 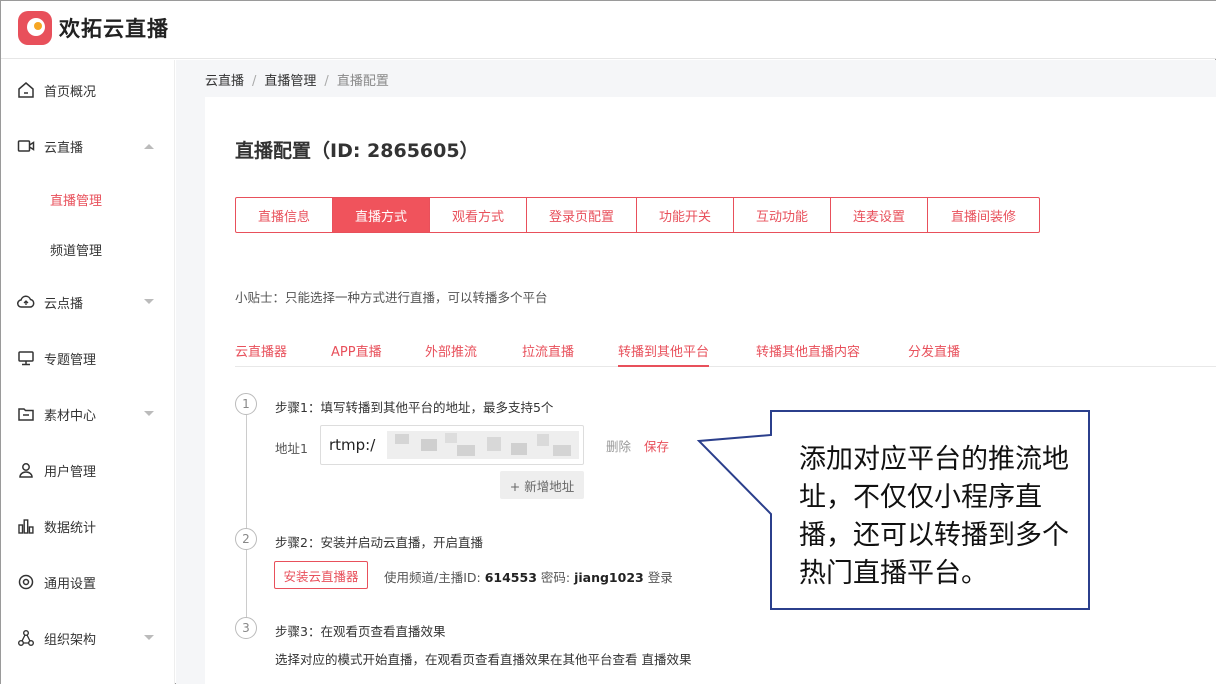 I want to click on chevron-up-icon, so click(x=149, y=146).